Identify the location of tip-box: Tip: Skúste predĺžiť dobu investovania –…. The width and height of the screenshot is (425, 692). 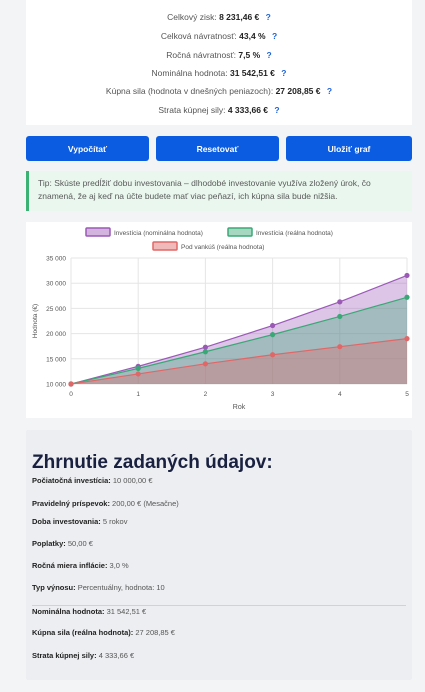
(219, 191).